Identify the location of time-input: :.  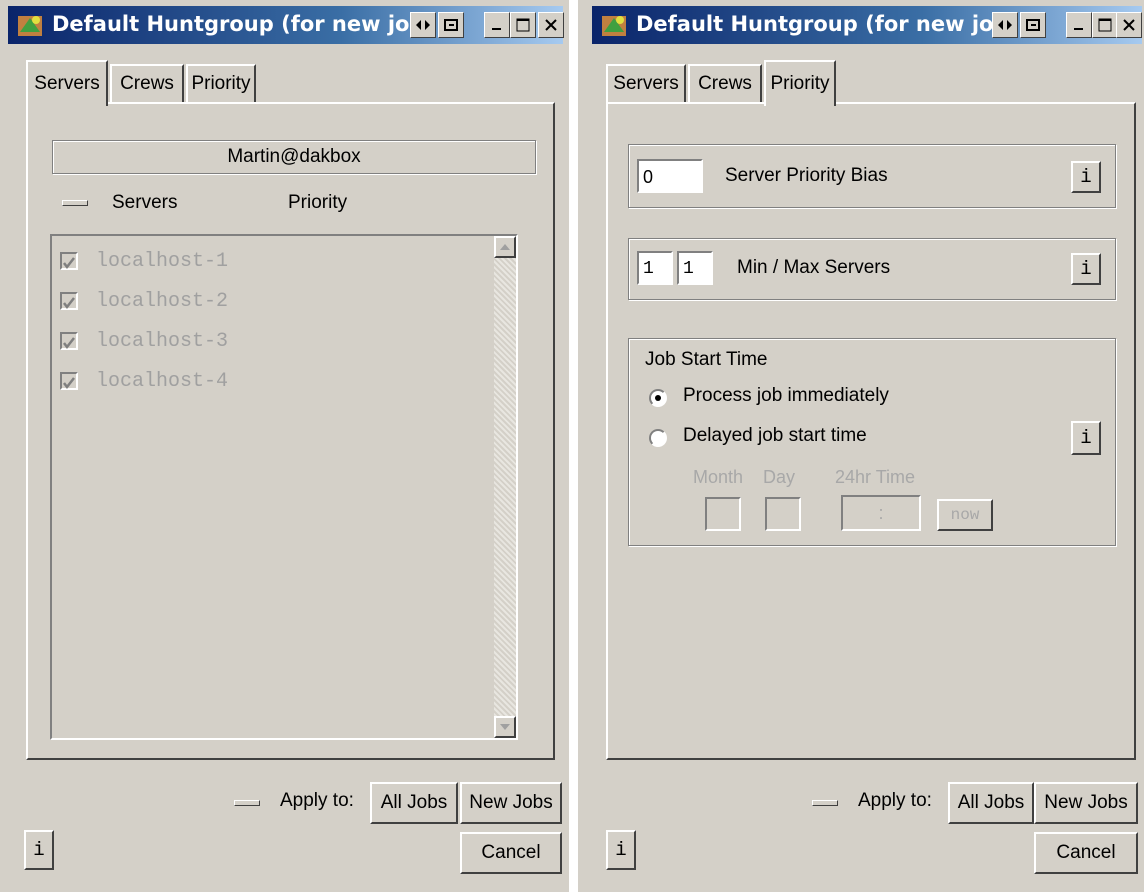
(881, 513).